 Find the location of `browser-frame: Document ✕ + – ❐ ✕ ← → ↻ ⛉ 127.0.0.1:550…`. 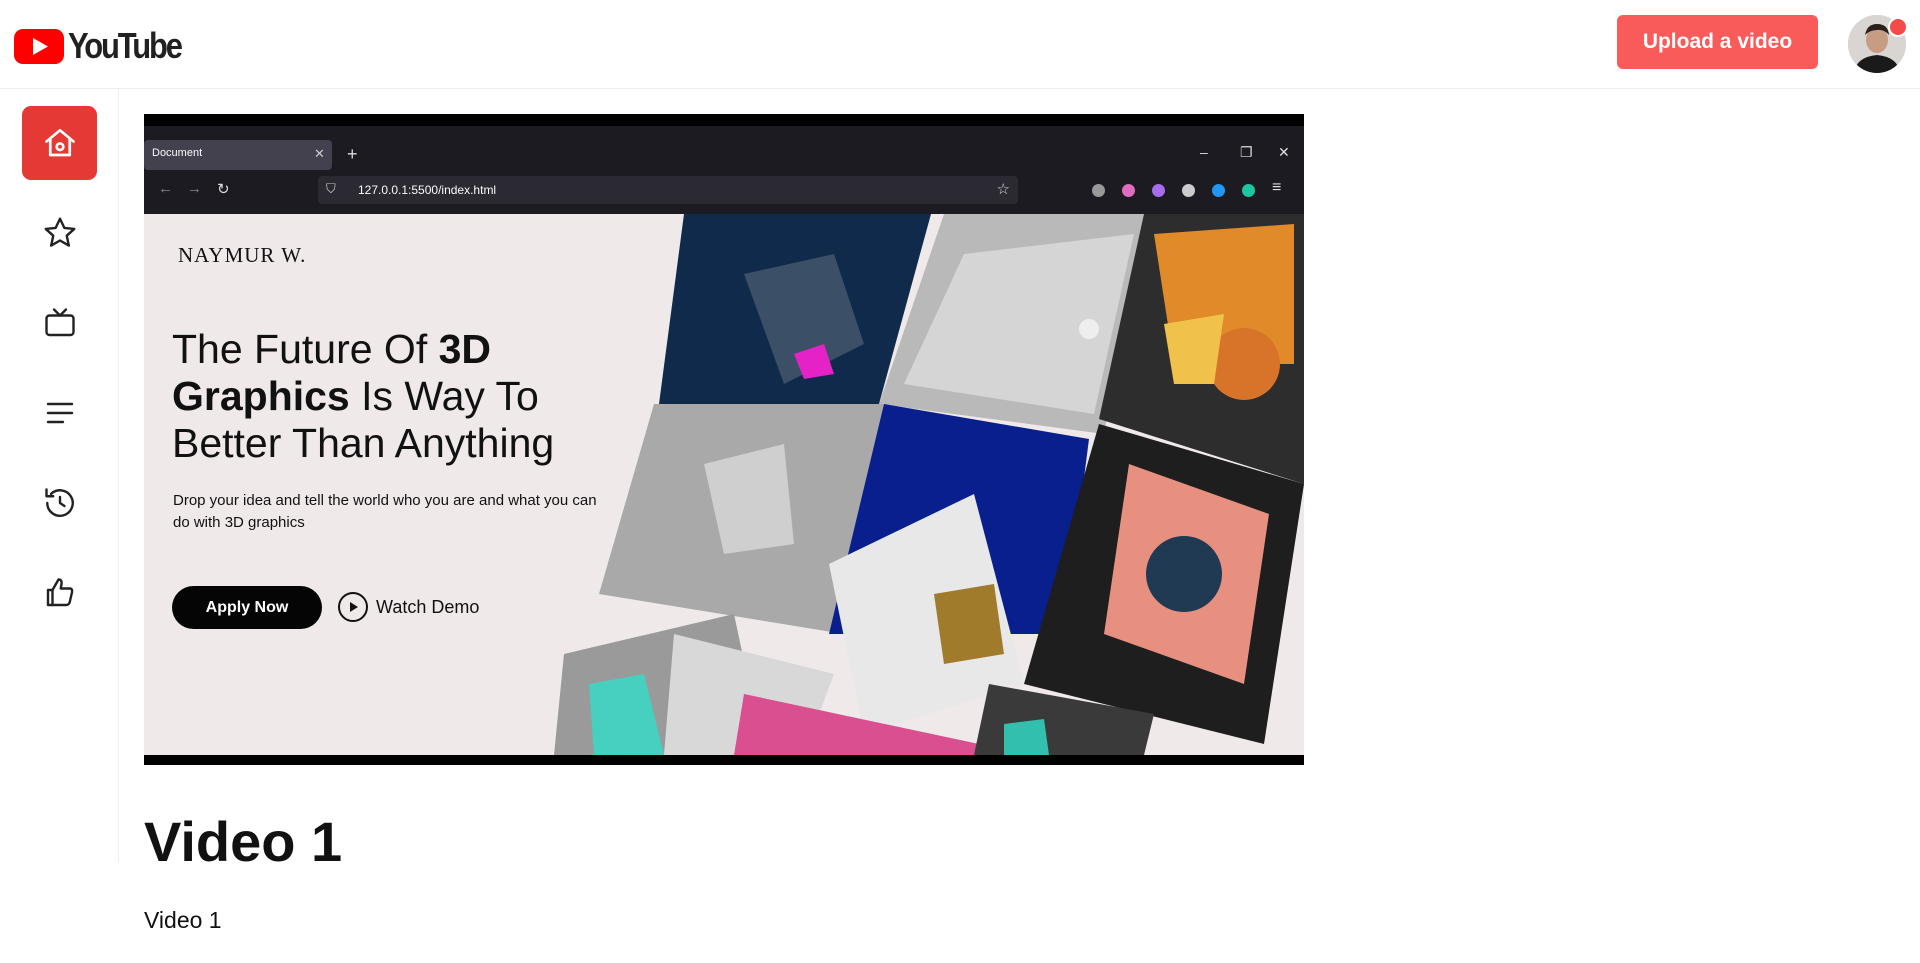

browser-frame: Document ✕ + – ❐ ✕ ← → ↻ ⛉ 127.0.0.1:550… is located at coordinates (724, 170).